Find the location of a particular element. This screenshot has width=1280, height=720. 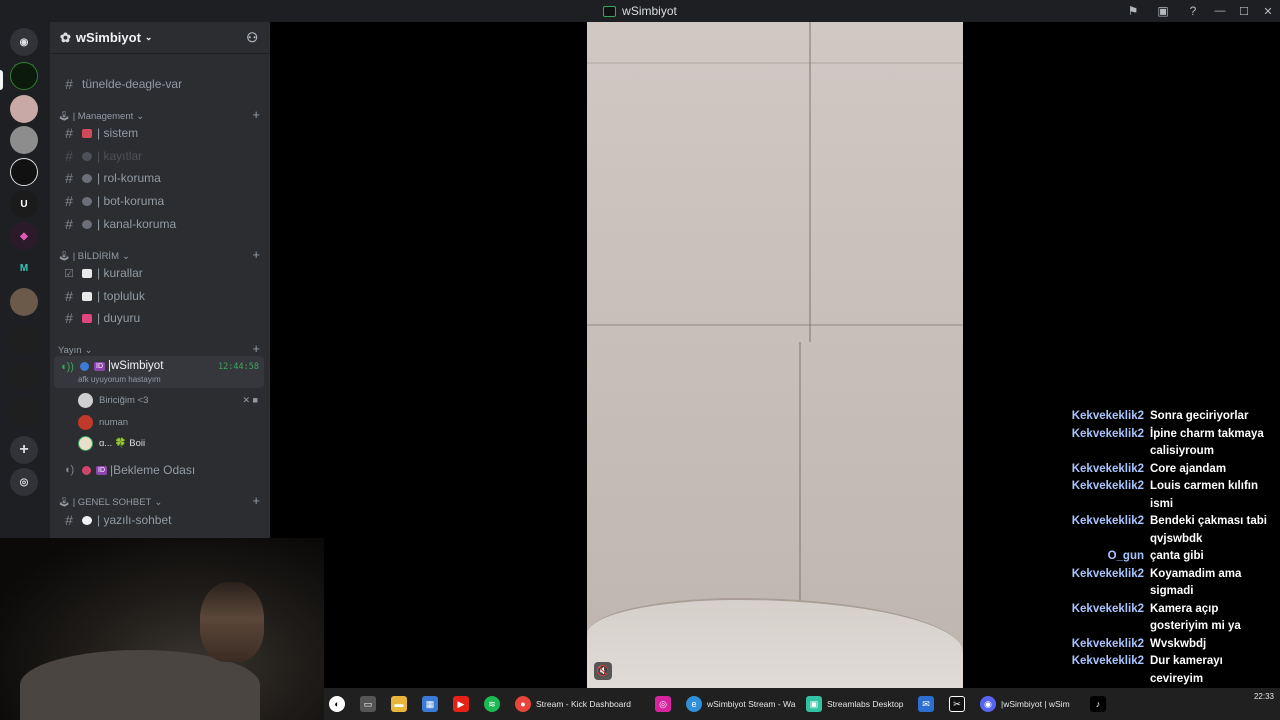

chat-text: Bendeki çakması tabi qvjswbdk is located at coordinates (1208, 530).